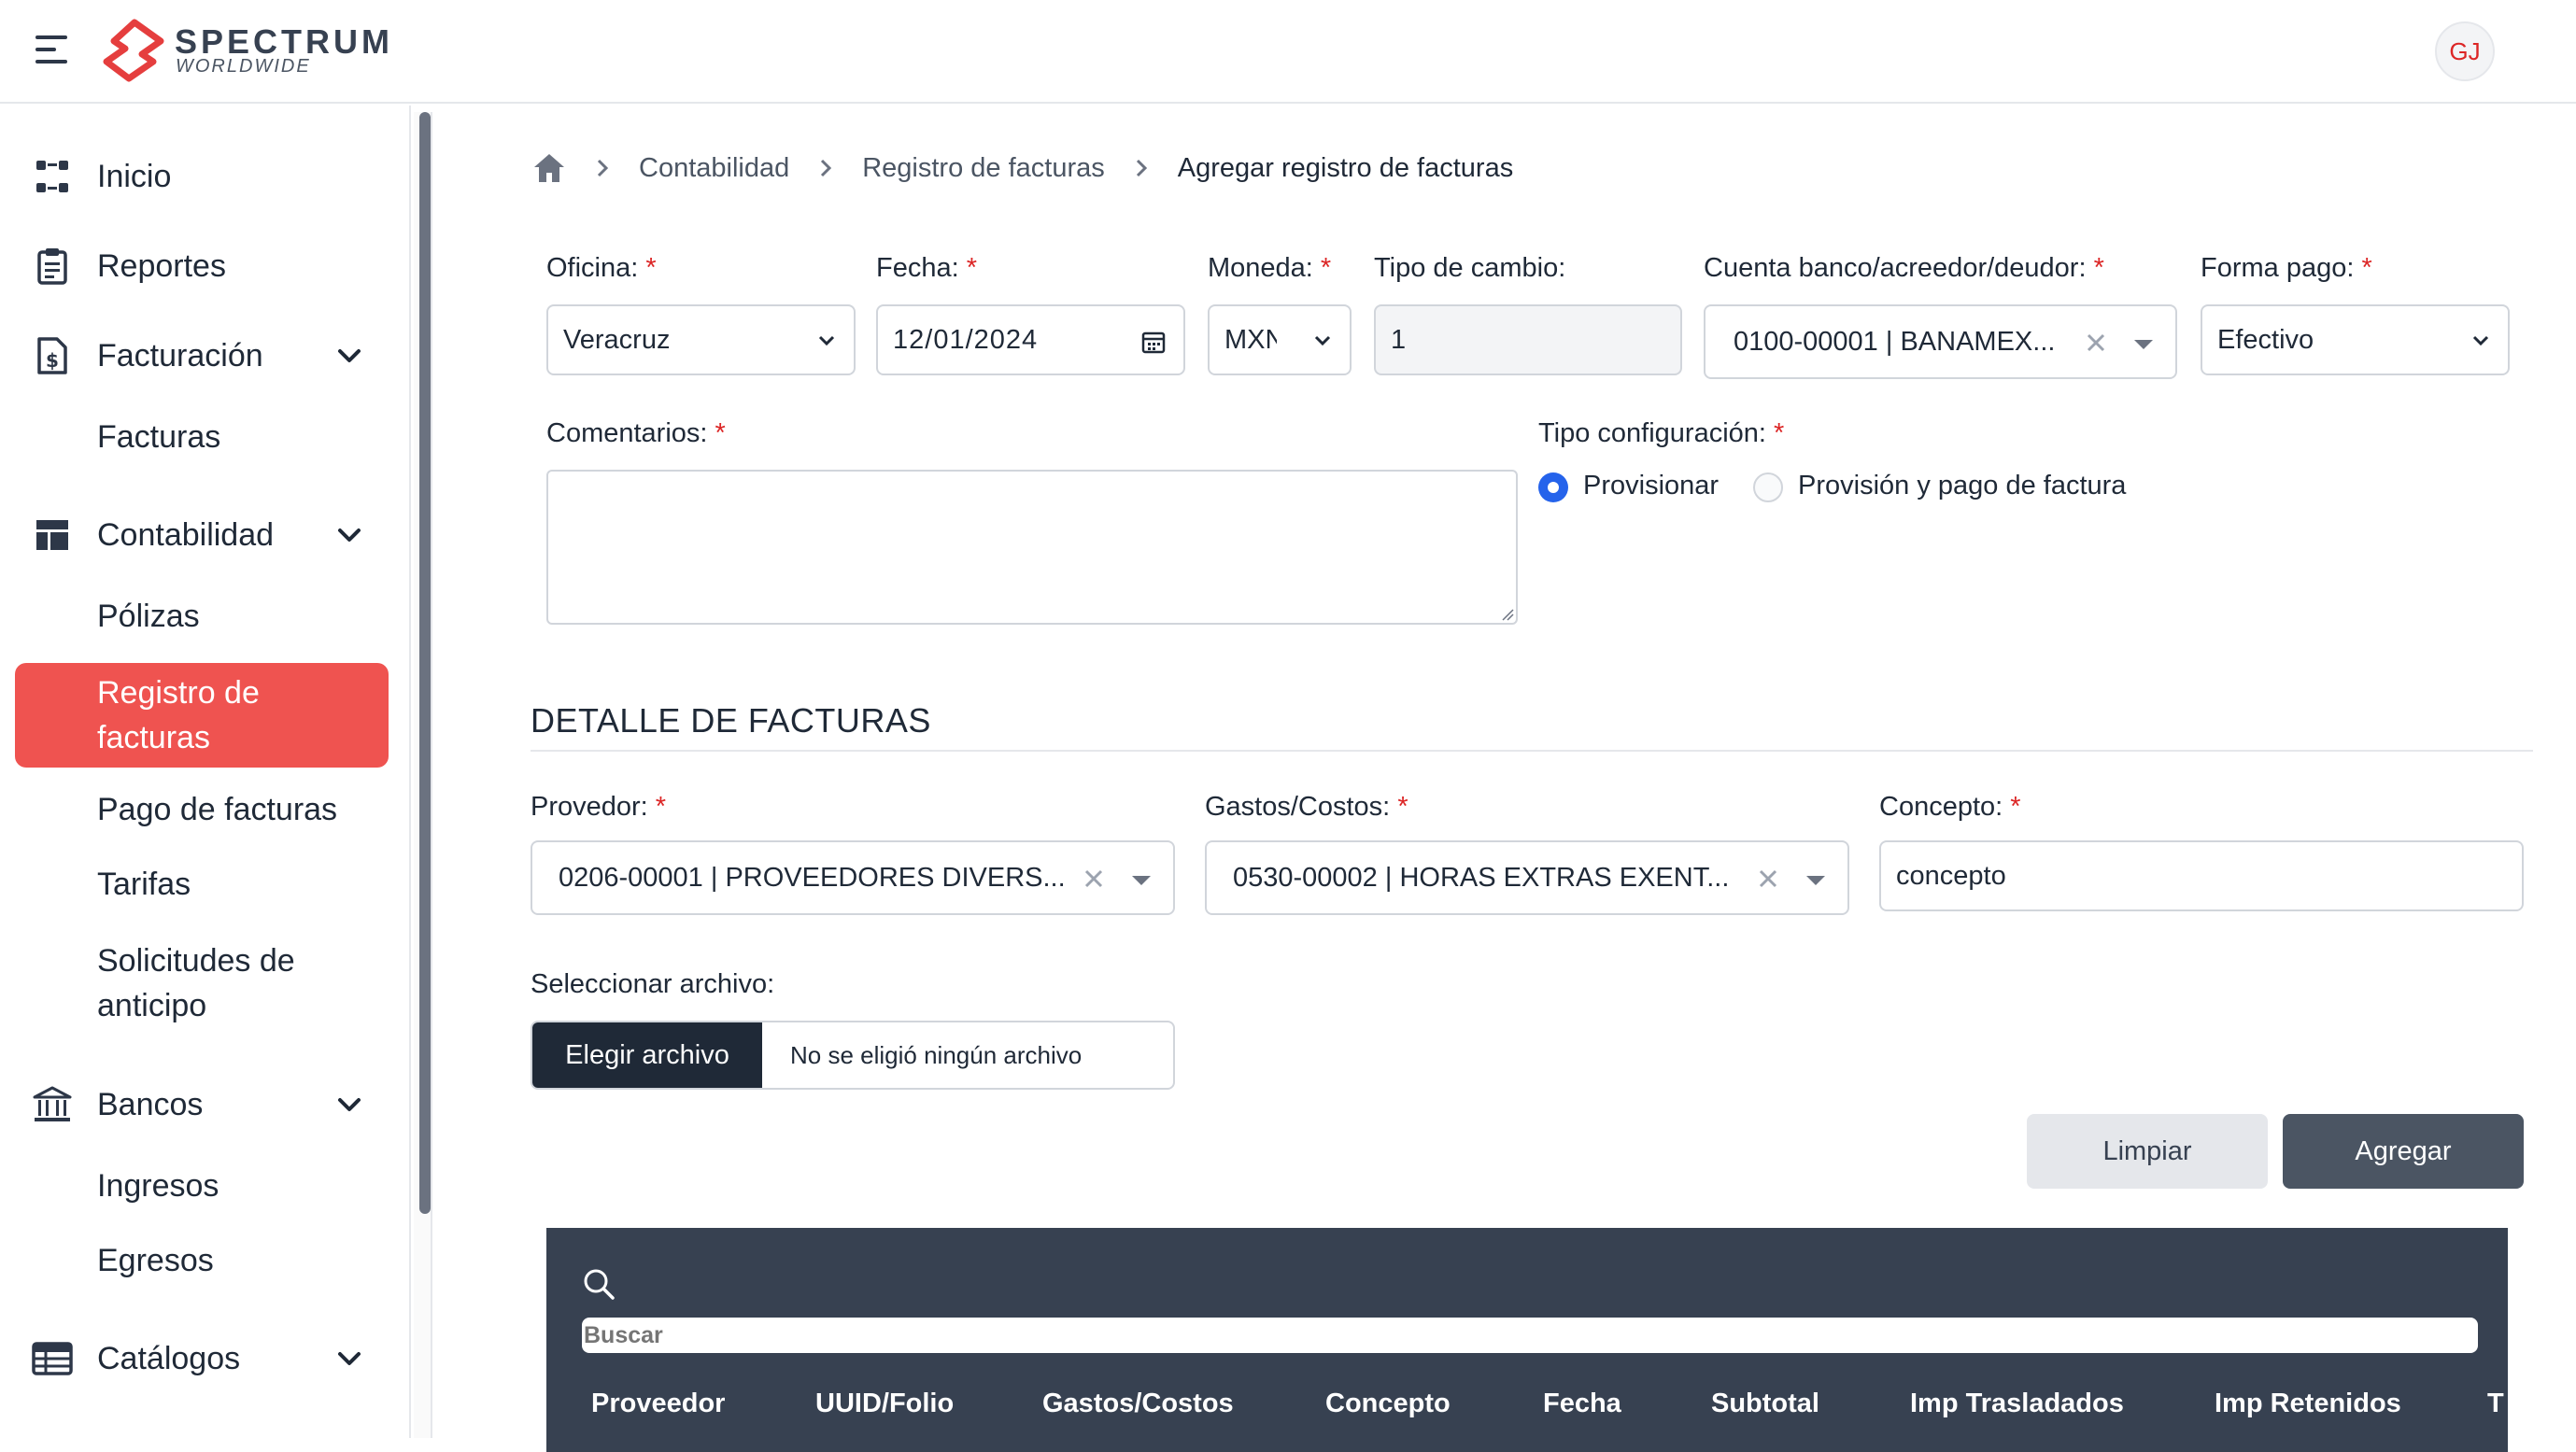 This screenshot has width=2576, height=1452. I want to click on agregar-button: Agregar, so click(2403, 1152).